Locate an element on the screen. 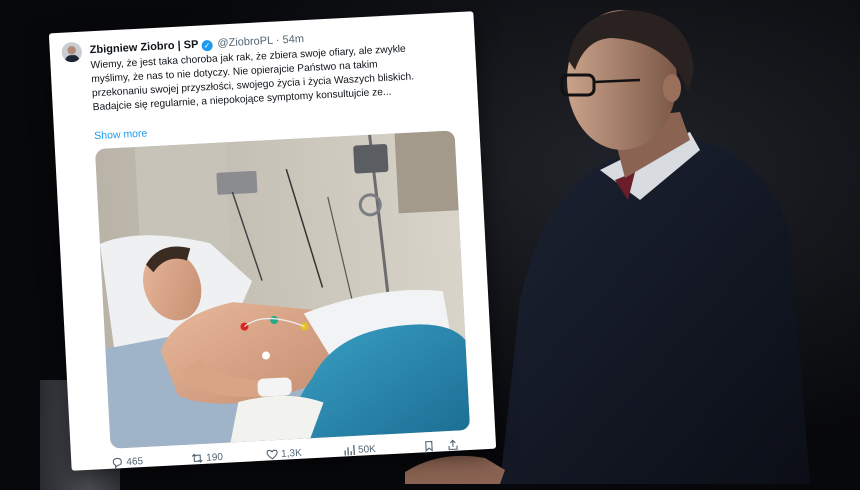 Image resolution: width=860 pixels, height=490 pixels. share-button is located at coordinates (453, 445).